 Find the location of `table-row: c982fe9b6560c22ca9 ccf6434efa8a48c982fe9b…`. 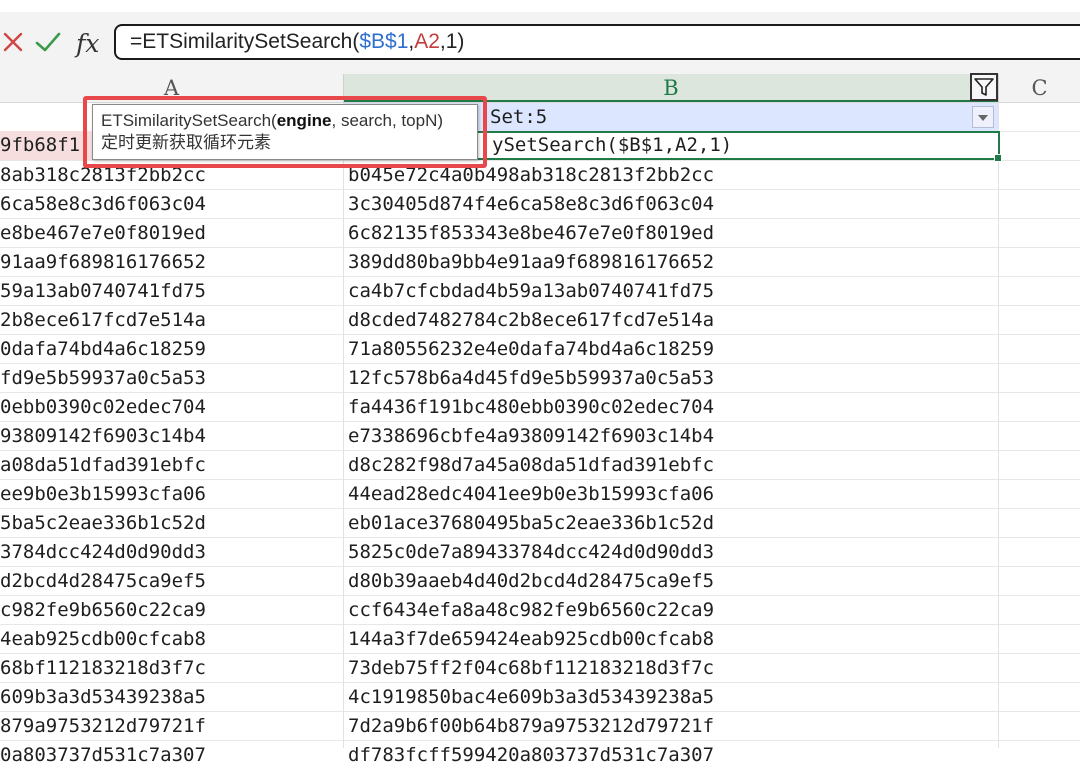

table-row: c982fe9b6560c22ca9 ccf6434efa8a48c982fe9b… is located at coordinates (540, 609).